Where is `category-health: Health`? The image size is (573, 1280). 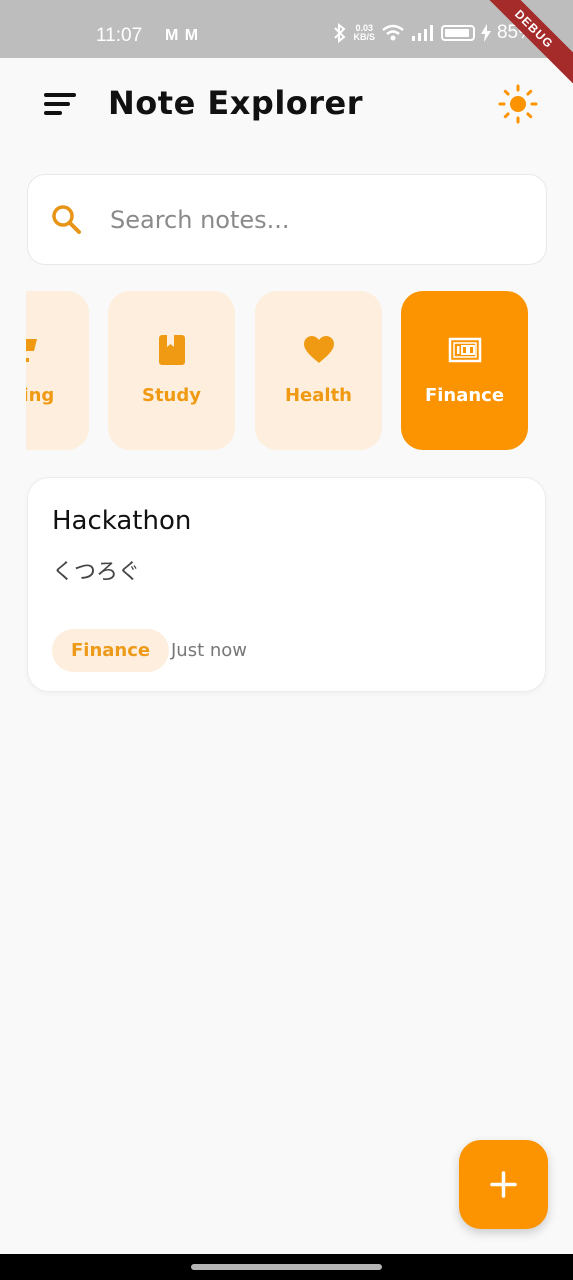
category-health: Health is located at coordinates (318, 370).